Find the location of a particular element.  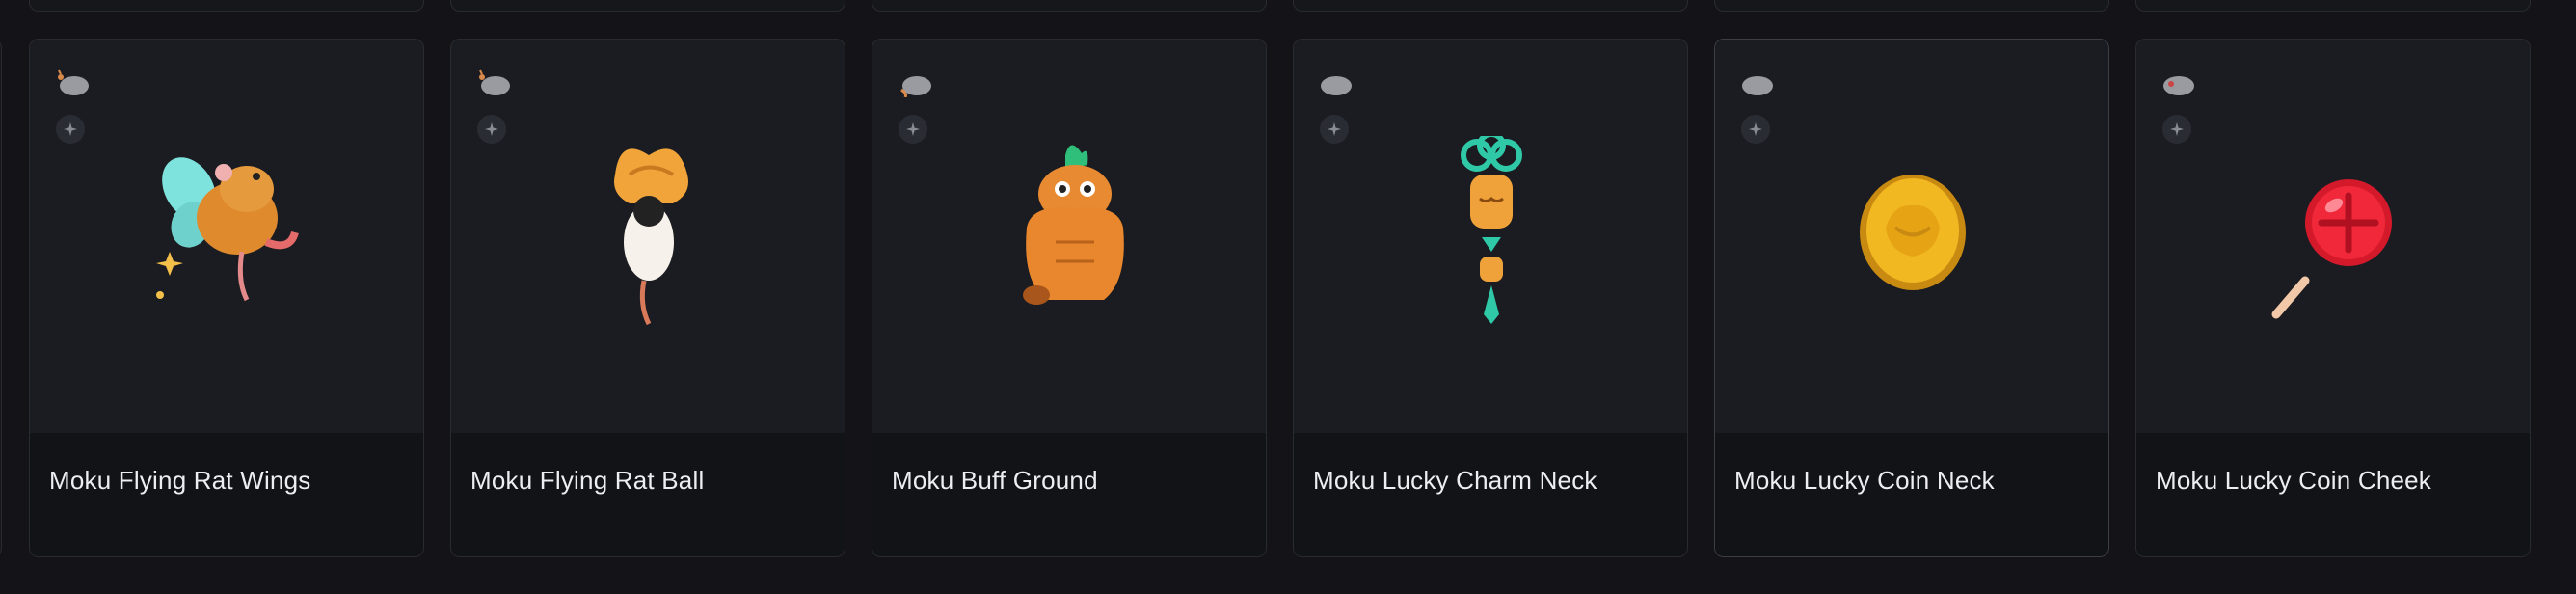

buff-tanuki-art is located at coordinates (1074, 225).